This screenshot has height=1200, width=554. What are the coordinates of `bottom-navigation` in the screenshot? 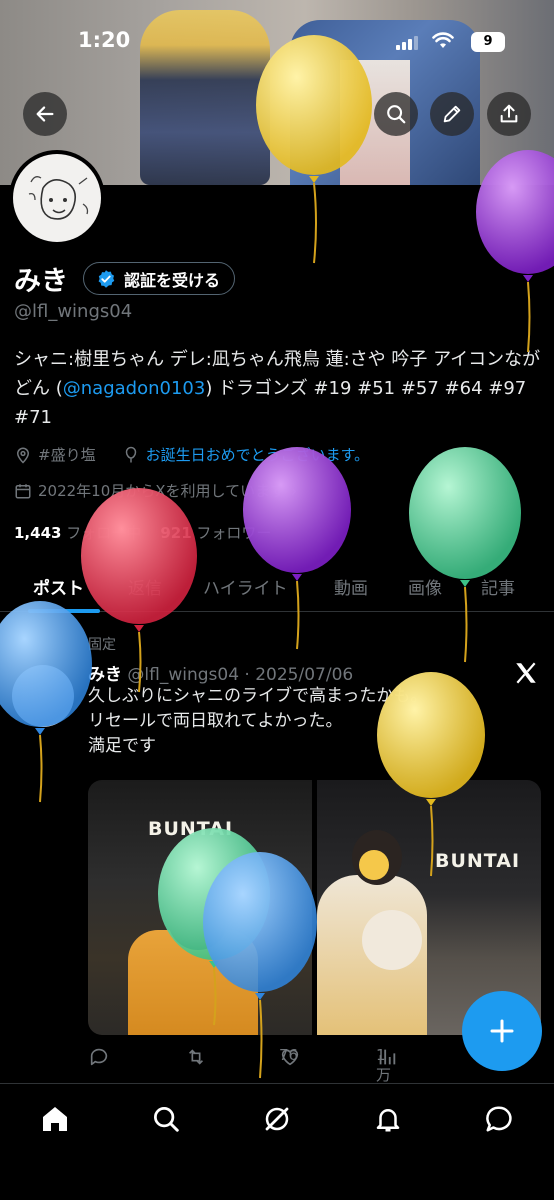 It's located at (277, 1141).